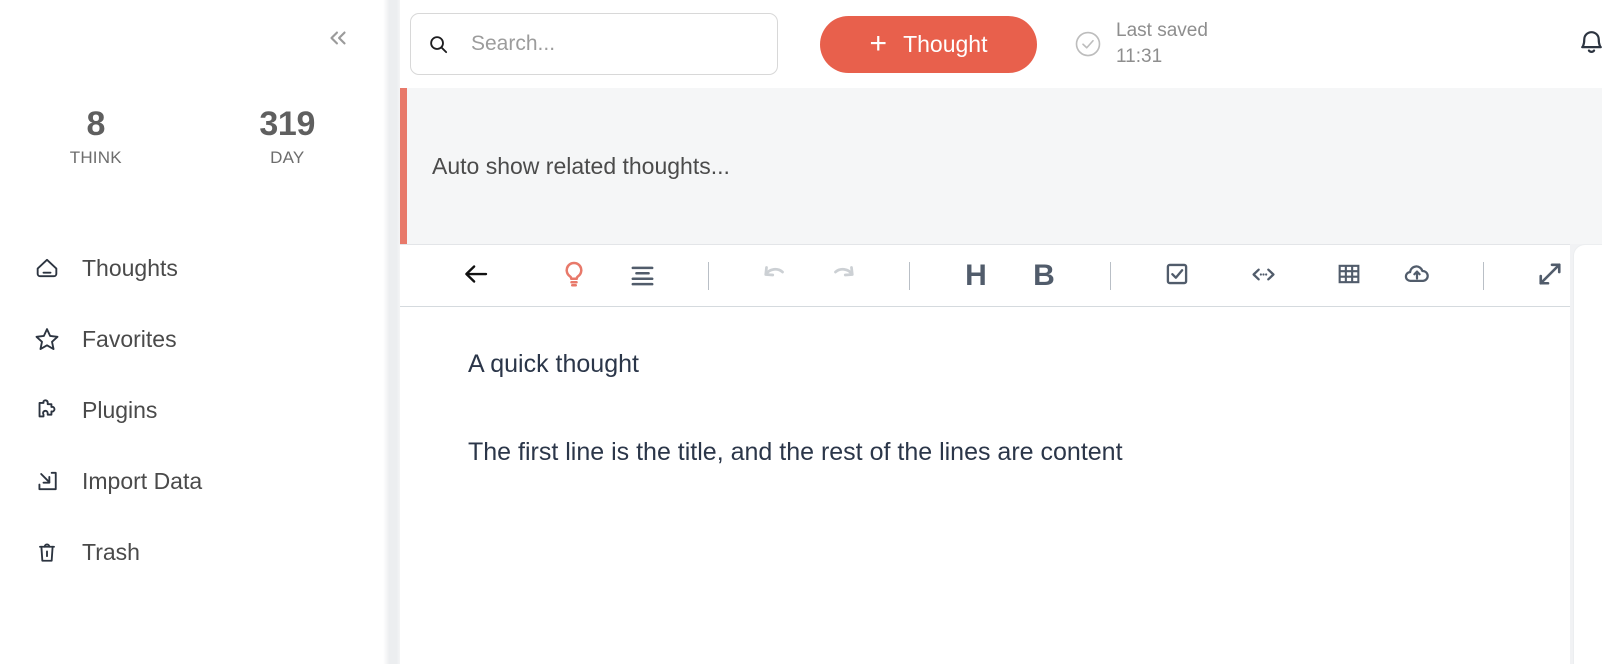 Image resolution: width=1602 pixels, height=664 pixels. I want to click on stat-think-value: 8, so click(96, 124).